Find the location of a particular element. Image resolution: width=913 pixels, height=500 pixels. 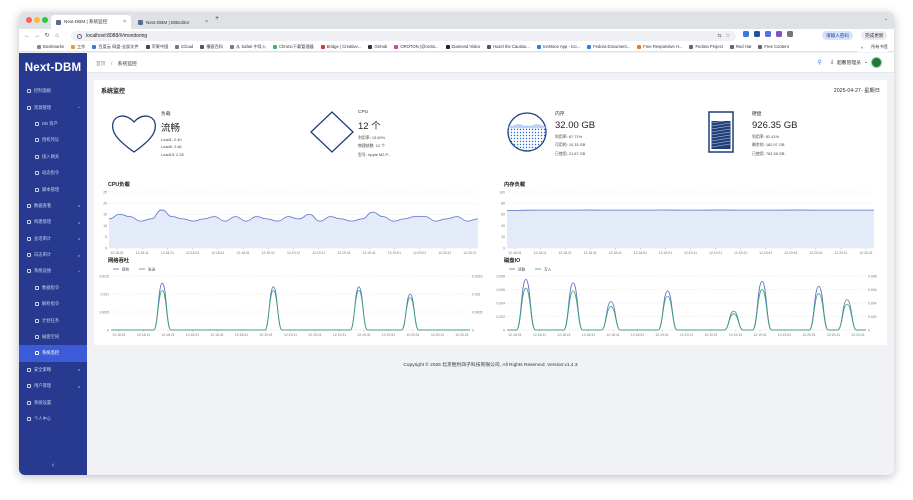

sidebar-item: 系统设置 is located at coordinates (53, 402).